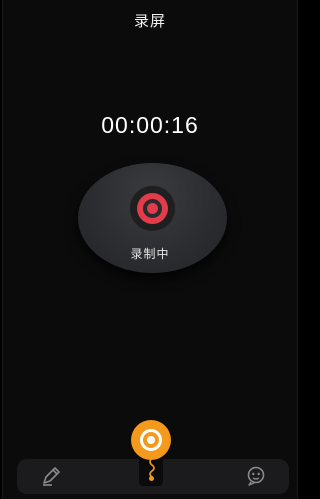 The width and height of the screenshot is (320, 499). I want to click on pencil-icon, so click(51, 476).